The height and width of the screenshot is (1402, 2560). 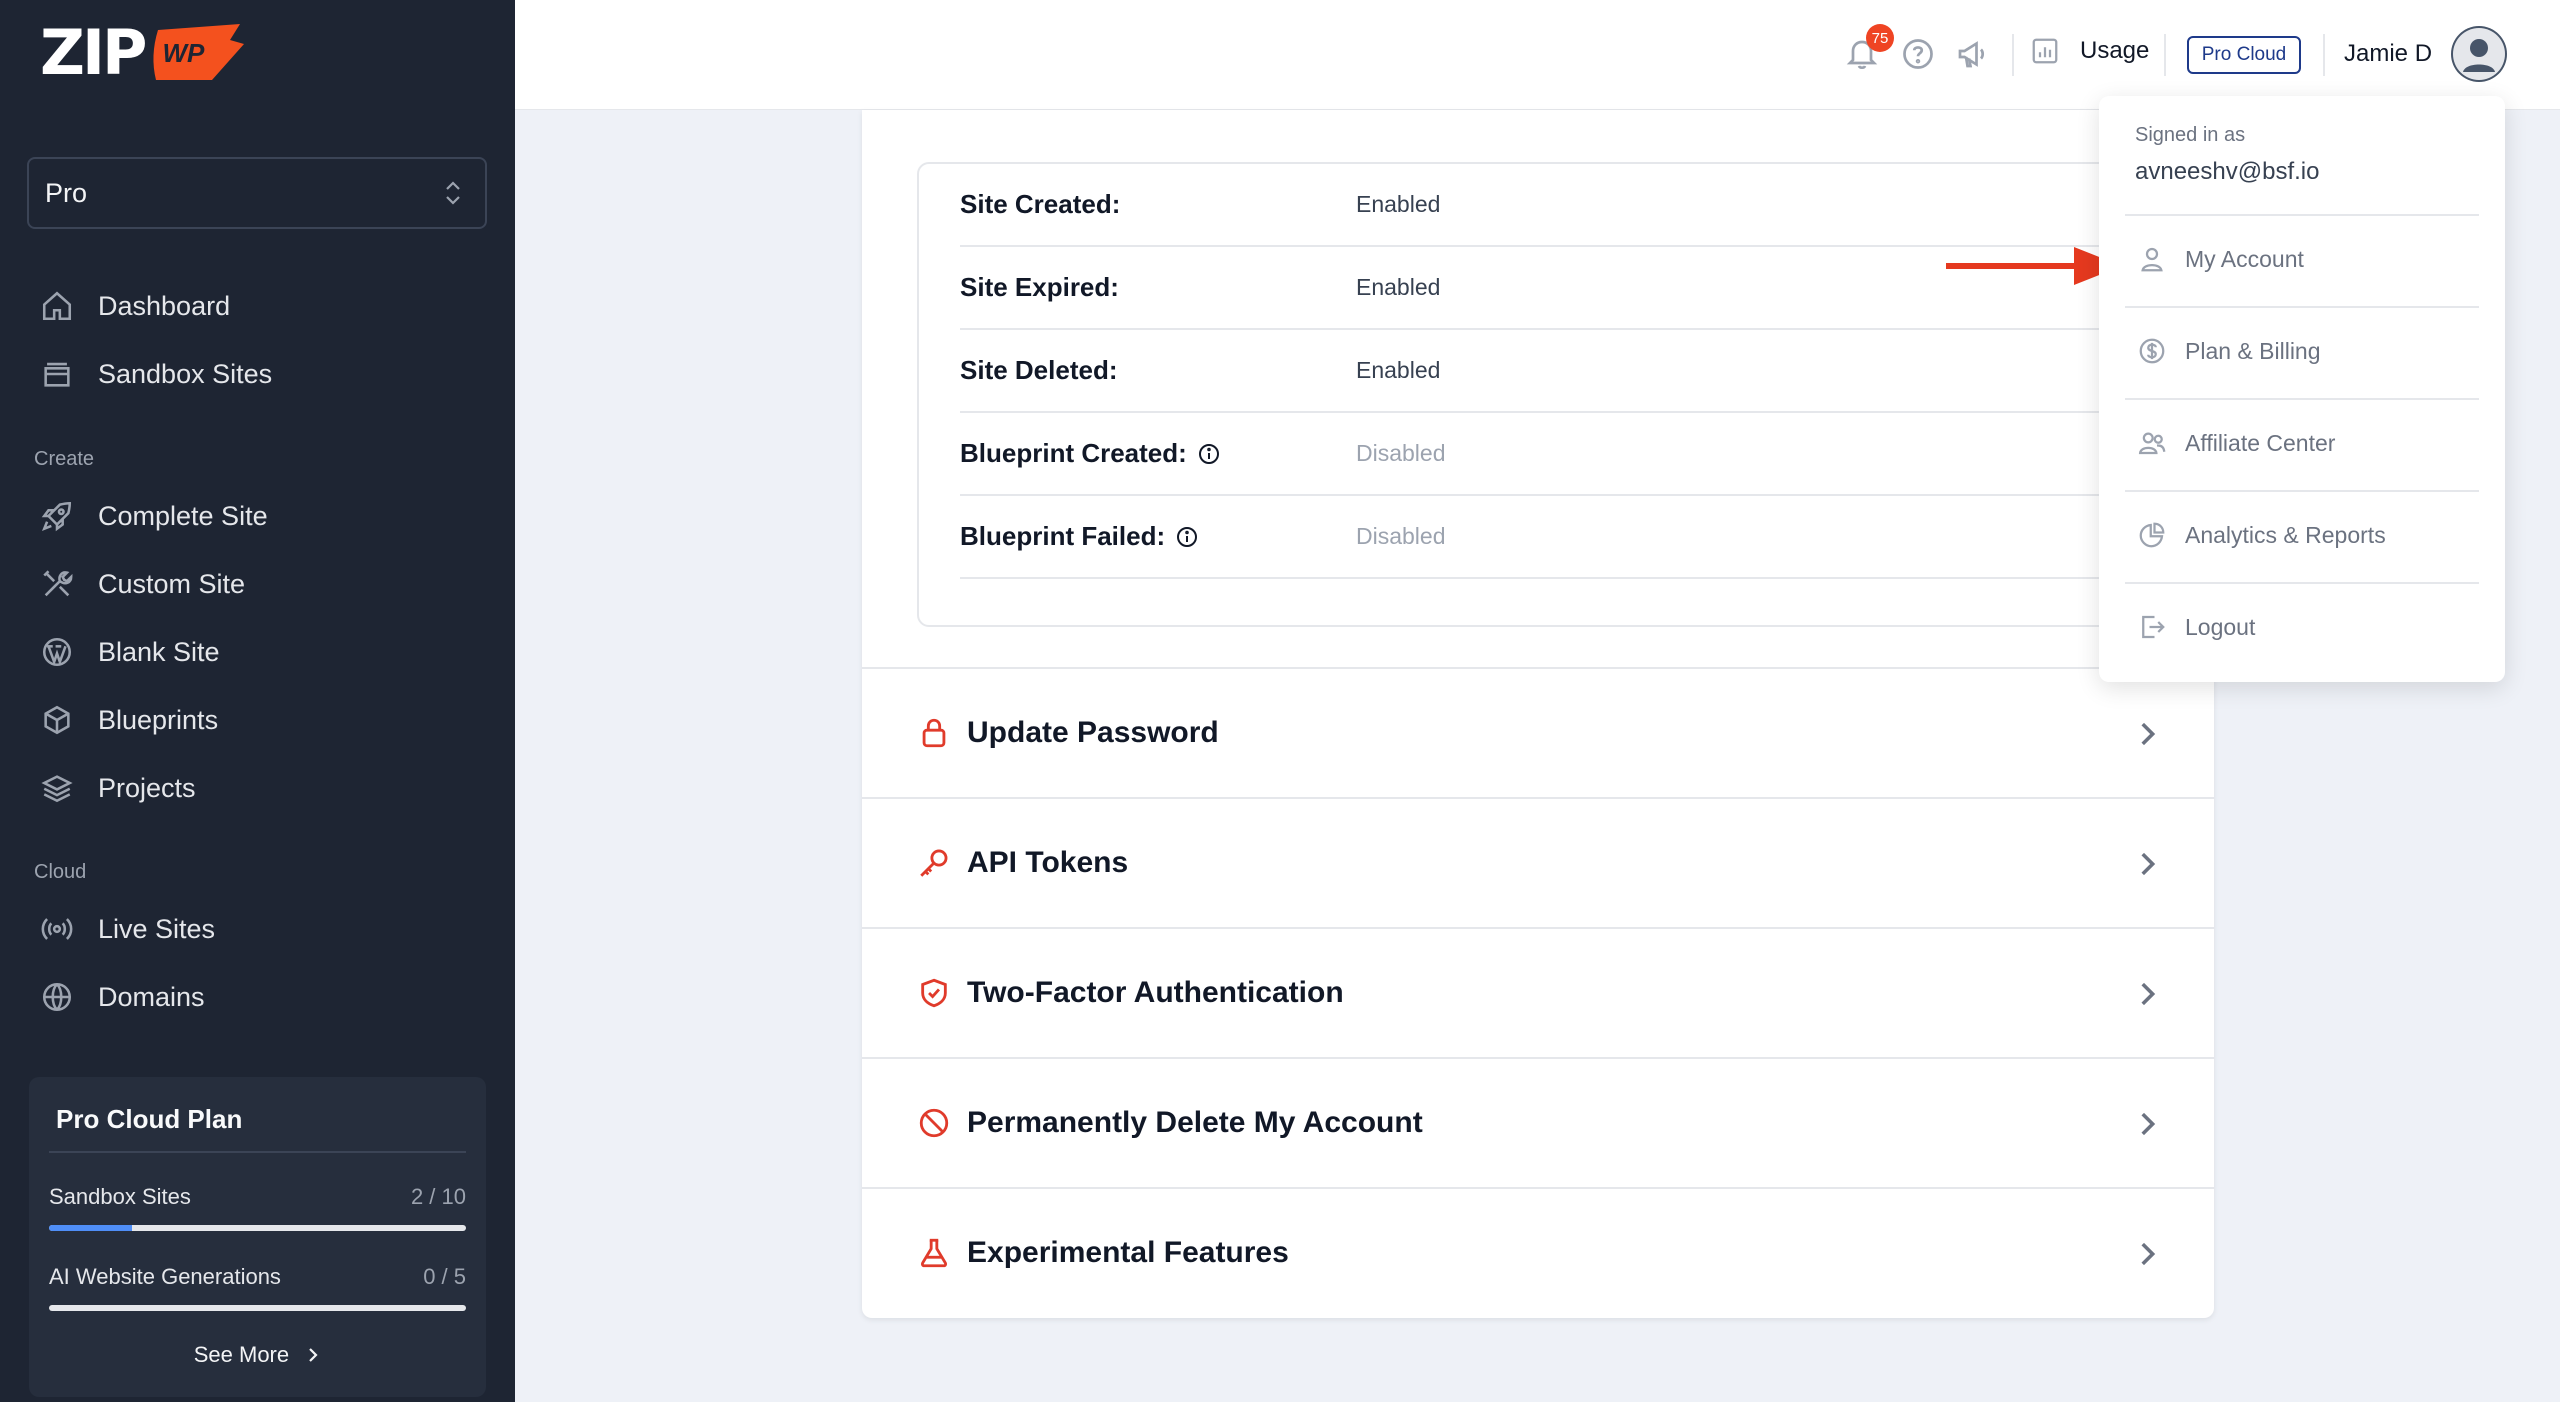 I want to click on nav-live-sites-label: Live Sites, so click(x=157, y=928).